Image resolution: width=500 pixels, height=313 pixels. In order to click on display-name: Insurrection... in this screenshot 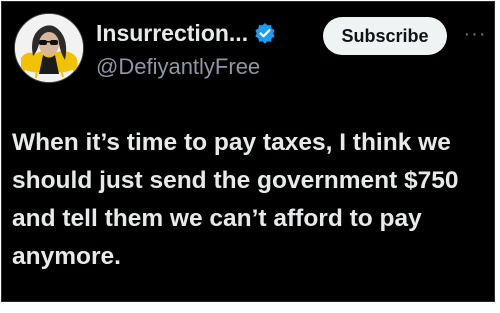, I will do `click(172, 33)`.